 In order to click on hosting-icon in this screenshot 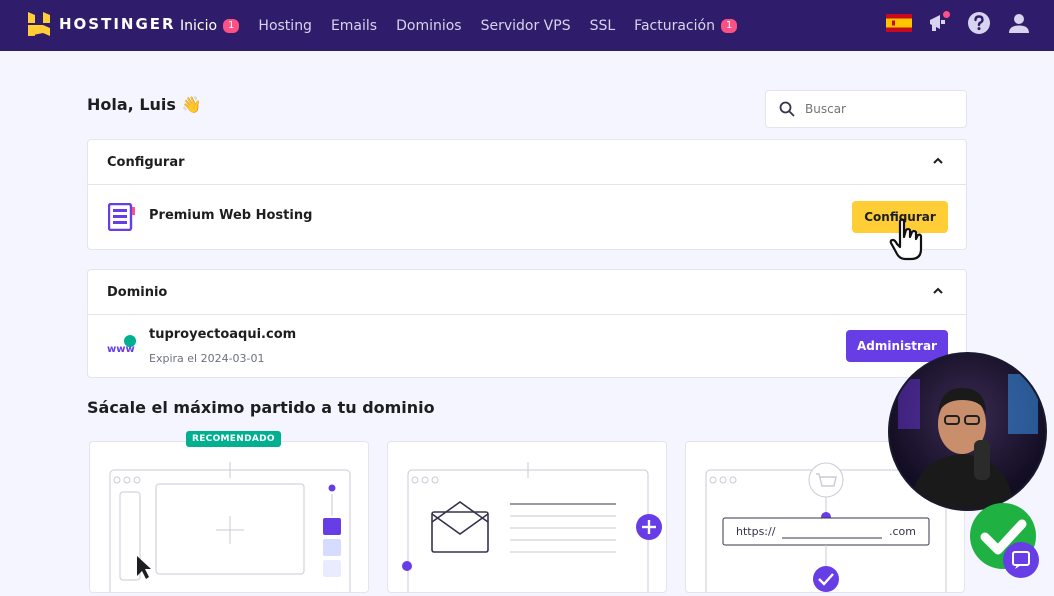, I will do `click(121, 217)`.